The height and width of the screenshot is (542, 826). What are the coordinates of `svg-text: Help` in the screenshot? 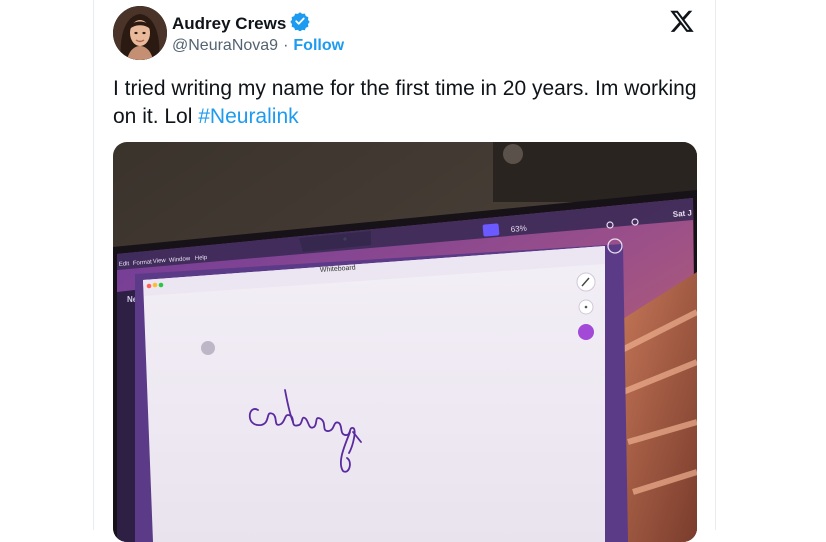 It's located at (201, 258).